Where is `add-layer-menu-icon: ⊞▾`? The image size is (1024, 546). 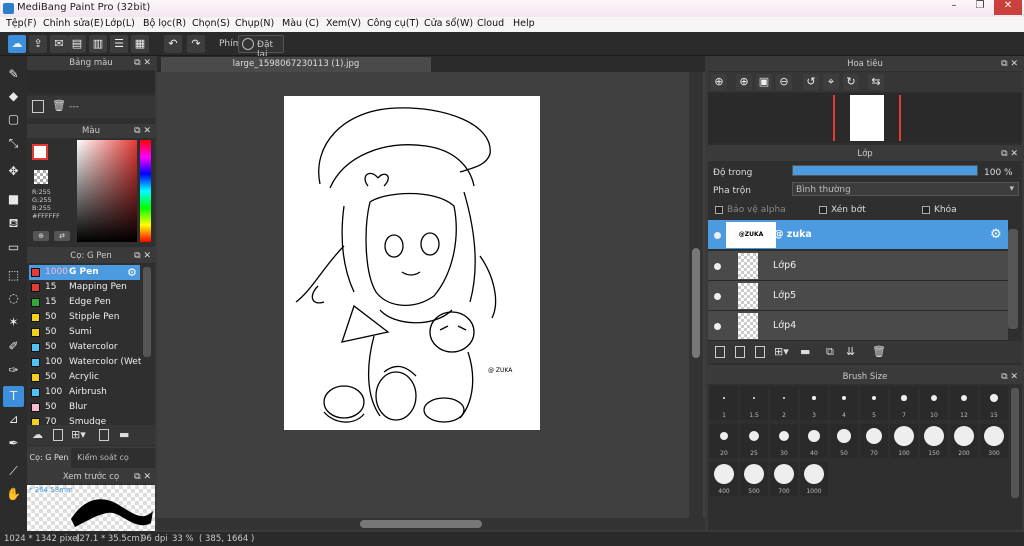
add-layer-menu-icon: ⊞▾ is located at coordinates (781, 351).